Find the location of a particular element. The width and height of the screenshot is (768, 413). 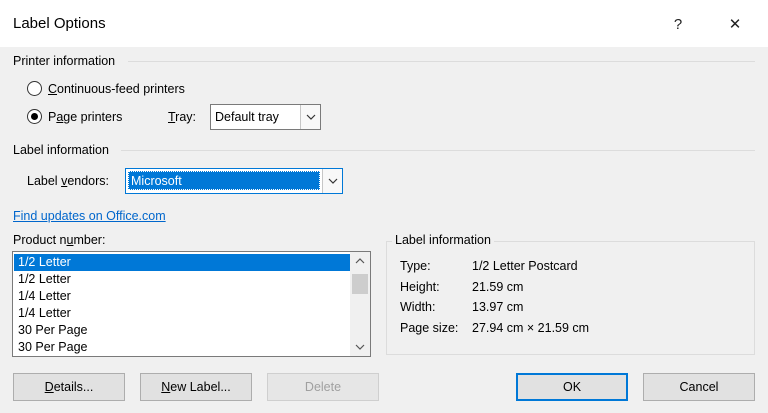

ok-button: OK is located at coordinates (572, 387).